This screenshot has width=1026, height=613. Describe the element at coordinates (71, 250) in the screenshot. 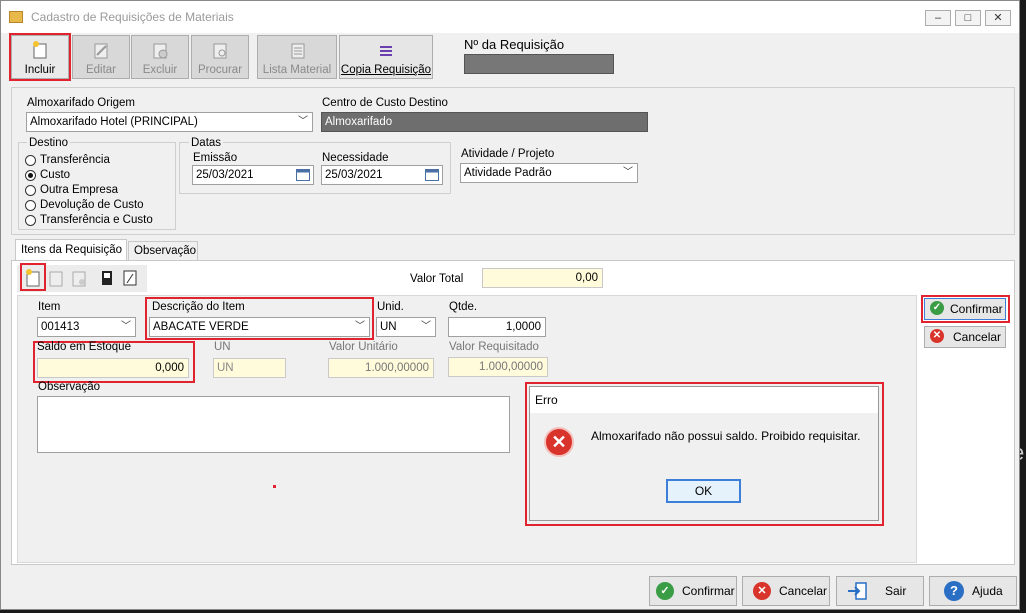

I see `tab-itens: Itens da Requisição` at that location.